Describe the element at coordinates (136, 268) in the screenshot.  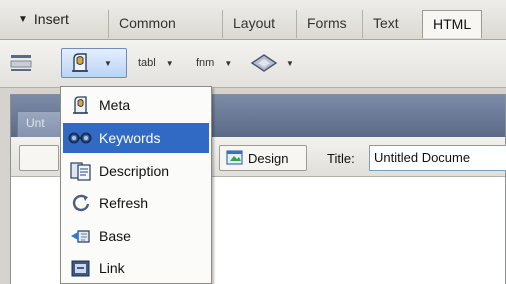
I see `menu-item-link: Link` at that location.